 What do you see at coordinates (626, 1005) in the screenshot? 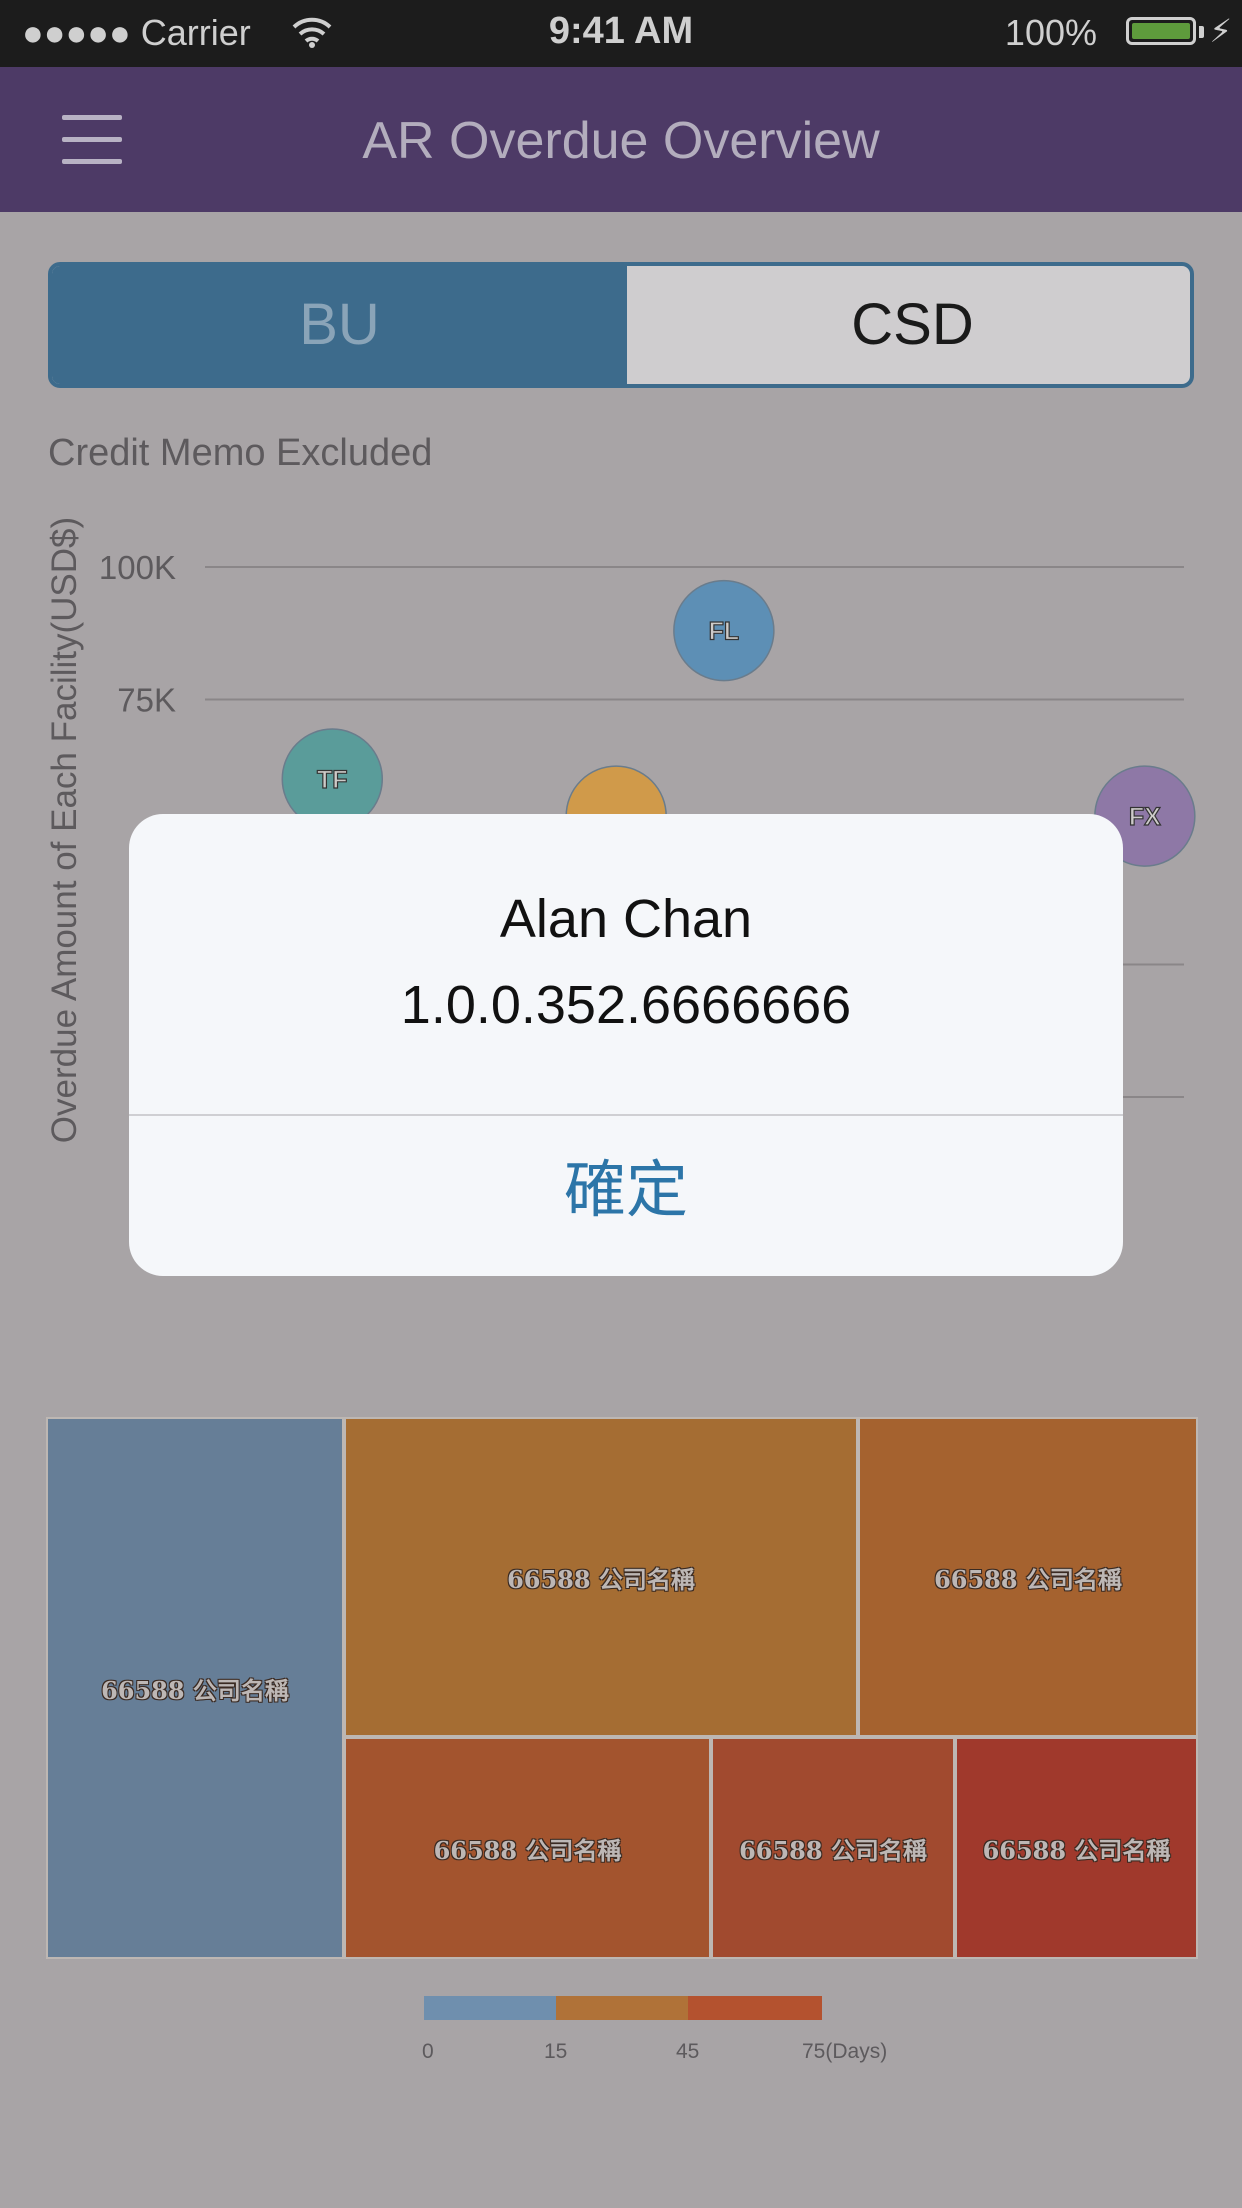
I see `dialog-version: 1.0.0.352.6666666` at bounding box center [626, 1005].